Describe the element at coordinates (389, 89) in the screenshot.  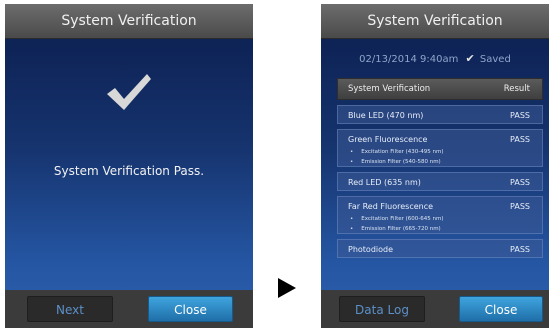
I see `header-name: System Verification` at that location.